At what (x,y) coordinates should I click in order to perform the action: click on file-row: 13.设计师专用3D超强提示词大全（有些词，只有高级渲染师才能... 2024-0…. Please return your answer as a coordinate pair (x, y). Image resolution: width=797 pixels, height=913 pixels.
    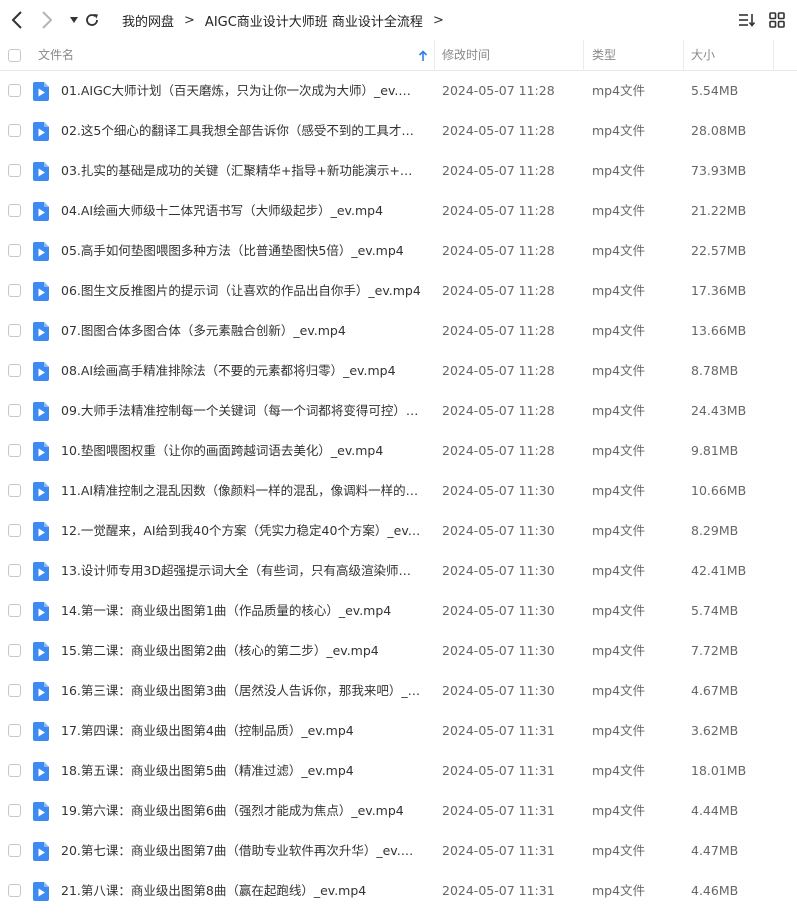
    Looking at the image, I should click on (398, 571).